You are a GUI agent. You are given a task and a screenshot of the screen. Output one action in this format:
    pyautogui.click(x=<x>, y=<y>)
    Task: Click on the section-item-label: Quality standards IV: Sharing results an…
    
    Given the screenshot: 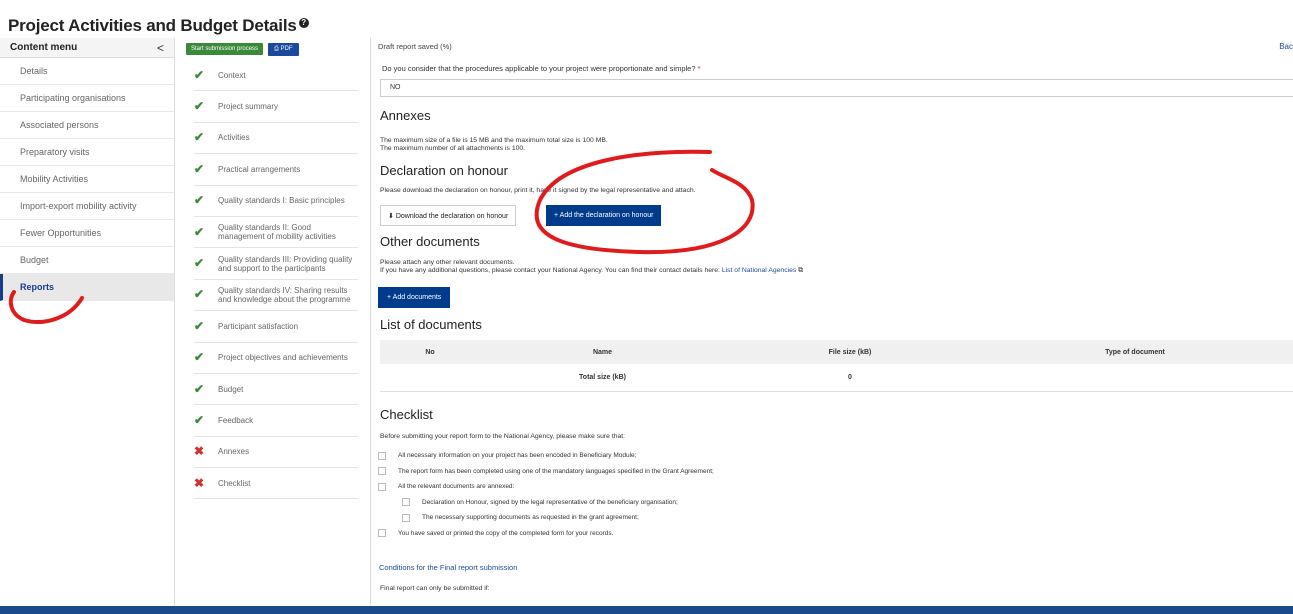 What is the action you would take?
    pyautogui.click(x=284, y=294)
    